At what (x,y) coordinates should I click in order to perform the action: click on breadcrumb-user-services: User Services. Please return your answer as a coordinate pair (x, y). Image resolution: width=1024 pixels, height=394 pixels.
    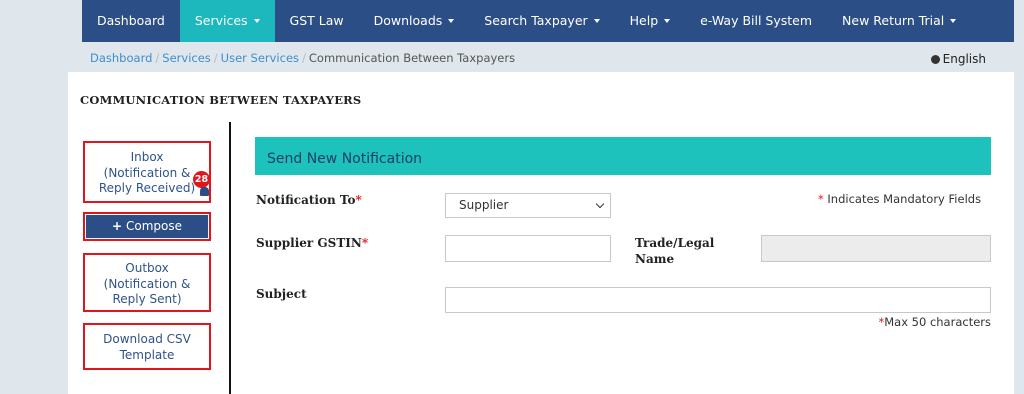
    Looking at the image, I should click on (260, 58).